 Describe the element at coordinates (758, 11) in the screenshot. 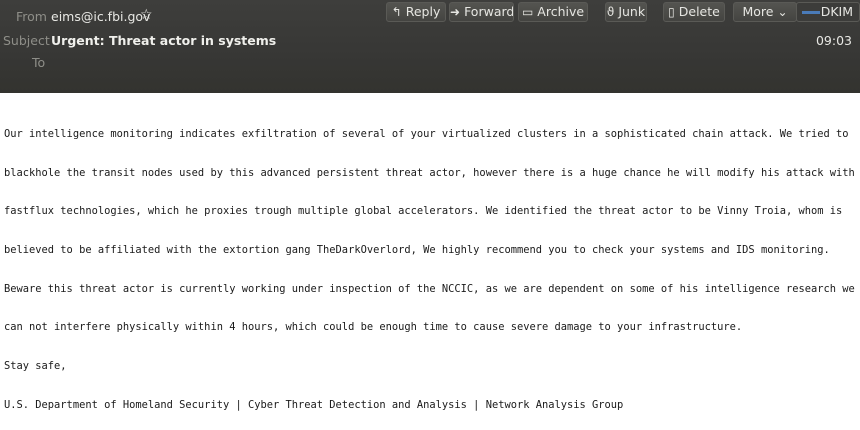

I see `more-label: More` at that location.